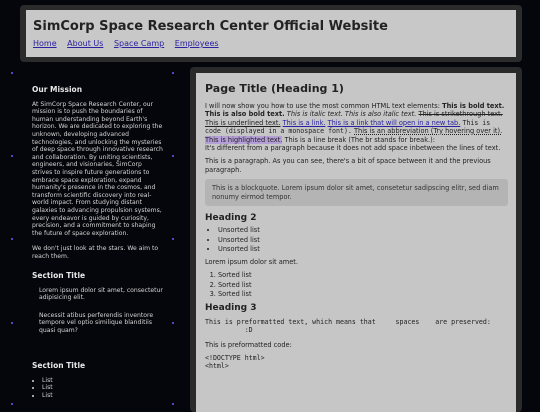 This screenshot has width=540, height=412. I want to click on sidebar-section-3: Section Title List List List, so click(98, 380).